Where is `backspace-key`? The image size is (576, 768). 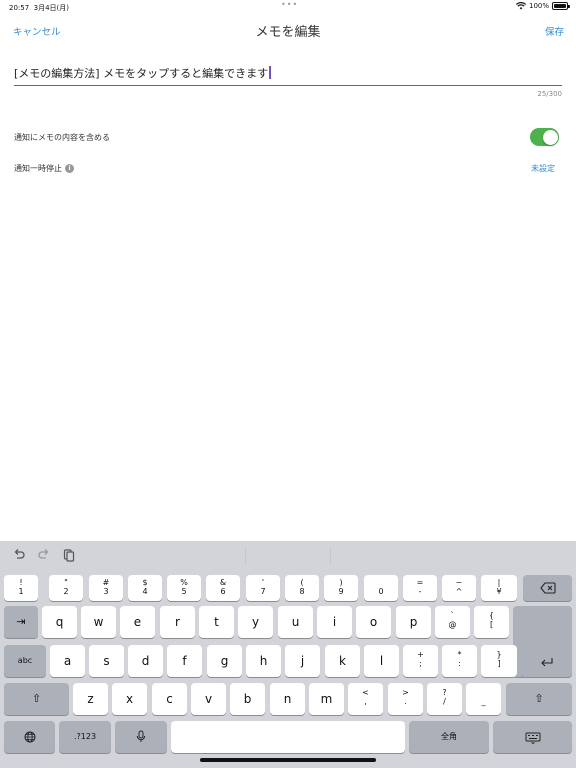
backspace-key is located at coordinates (547, 588).